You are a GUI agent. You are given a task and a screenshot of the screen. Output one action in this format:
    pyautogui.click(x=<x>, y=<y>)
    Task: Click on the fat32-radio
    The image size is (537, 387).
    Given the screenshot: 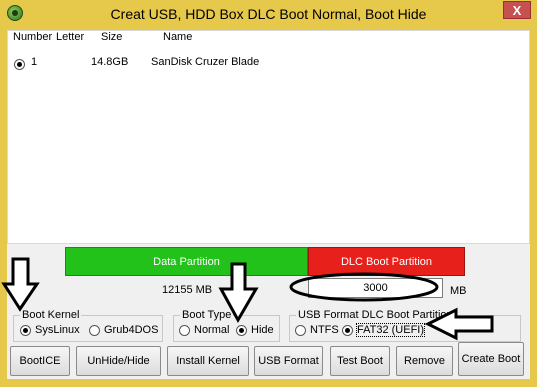 What is the action you would take?
    pyautogui.click(x=347, y=330)
    